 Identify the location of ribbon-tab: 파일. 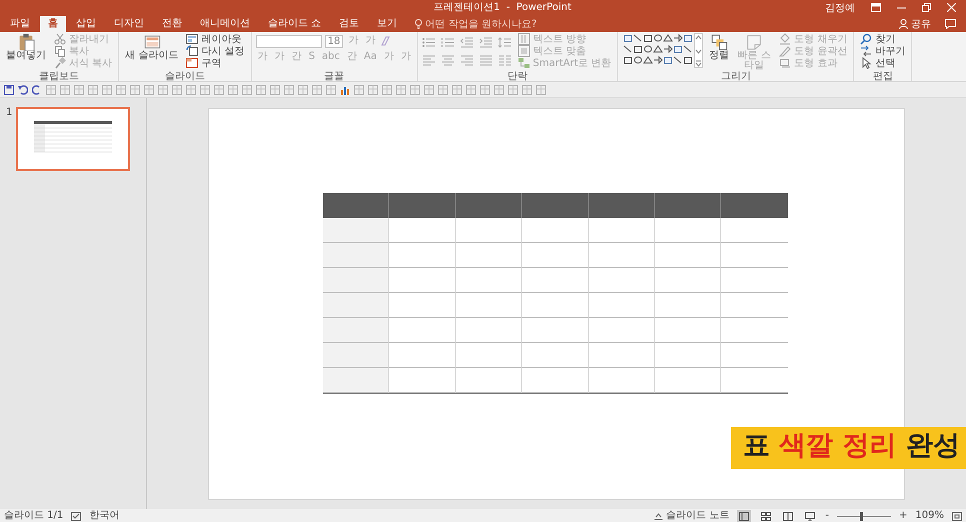
(20, 24).